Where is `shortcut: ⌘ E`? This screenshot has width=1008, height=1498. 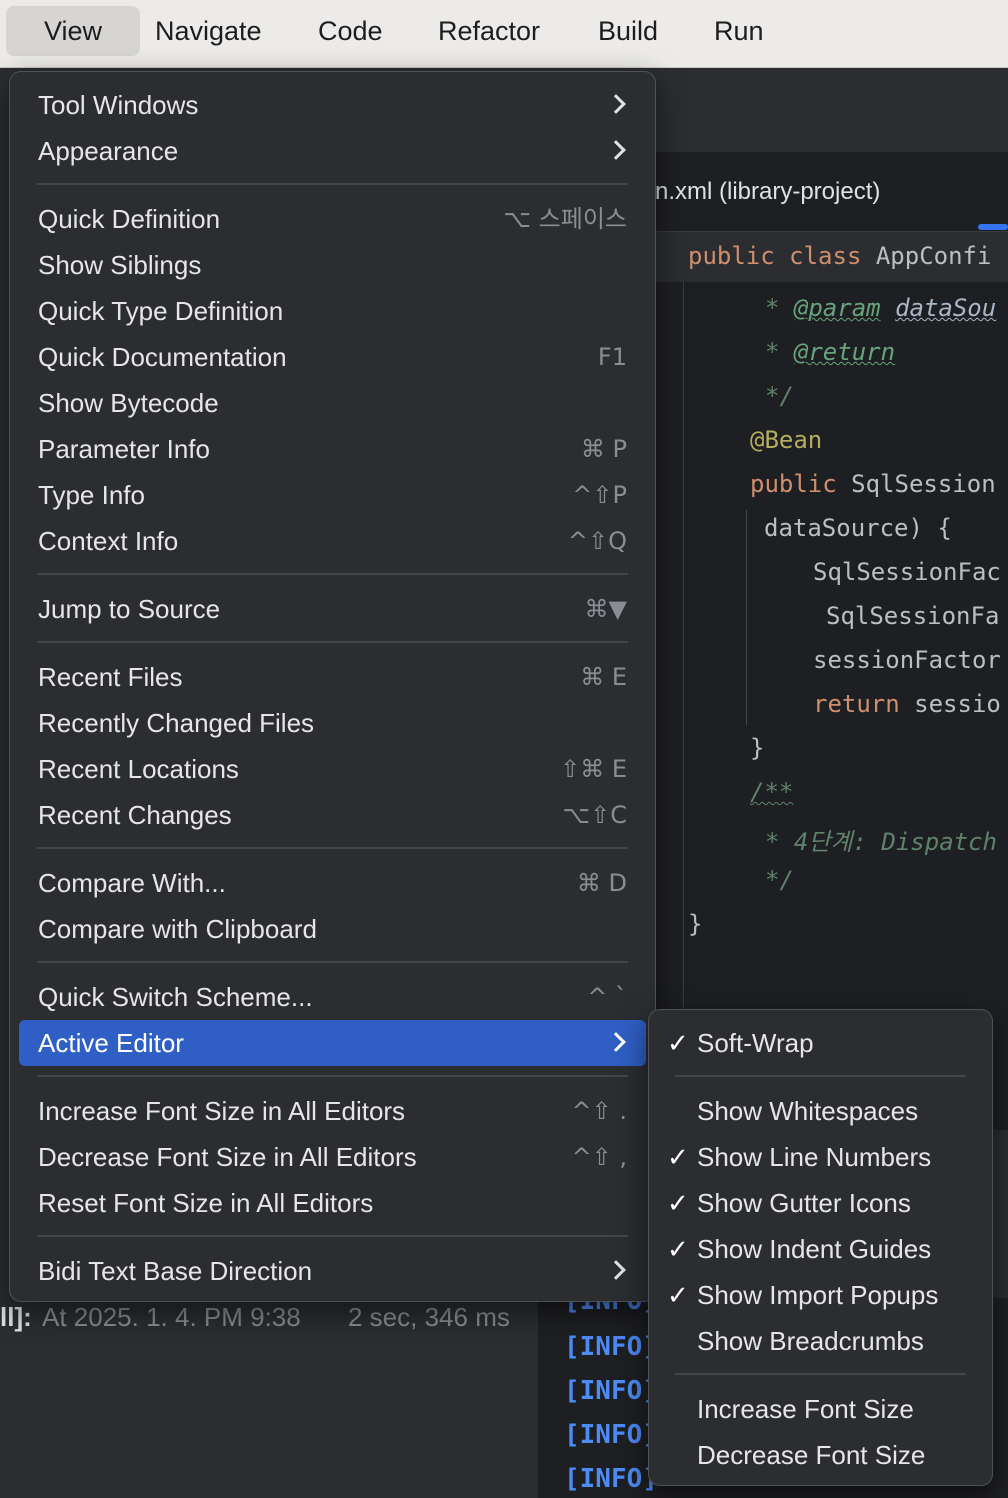 shortcut: ⌘ E is located at coordinates (603, 677).